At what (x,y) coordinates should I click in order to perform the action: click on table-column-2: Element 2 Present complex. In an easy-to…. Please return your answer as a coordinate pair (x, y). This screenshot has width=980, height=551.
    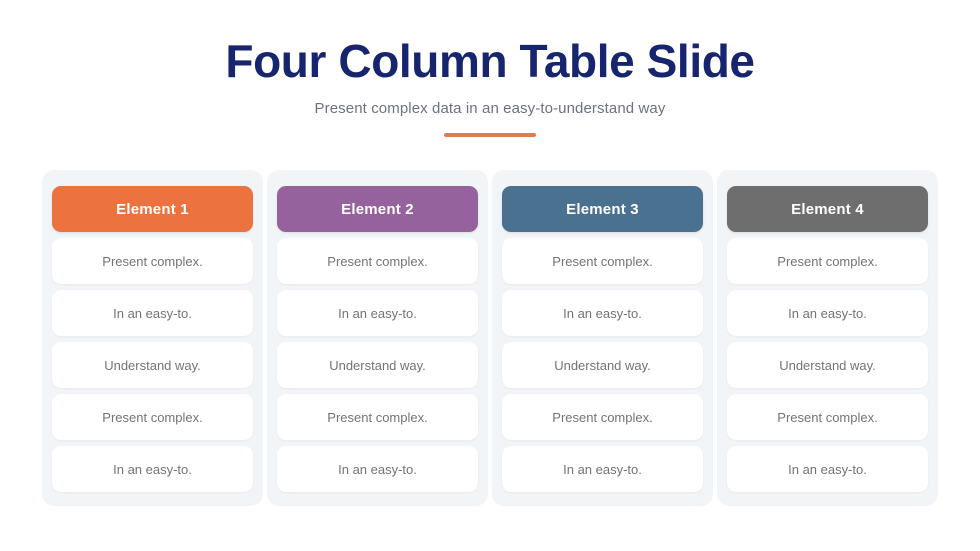
    Looking at the image, I should click on (377, 338).